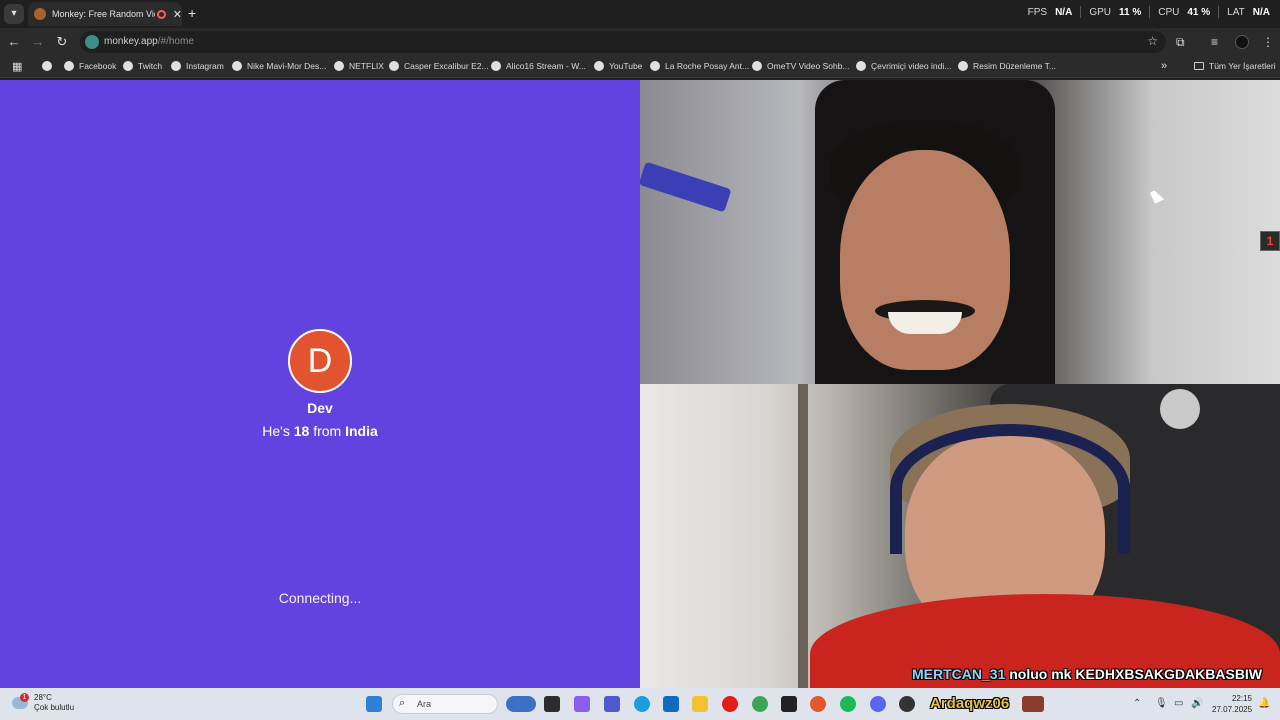 The width and height of the screenshot is (1280, 720). What do you see at coordinates (359, 66) in the screenshot?
I see `bookmark-item: NETFLIX` at bounding box center [359, 66].